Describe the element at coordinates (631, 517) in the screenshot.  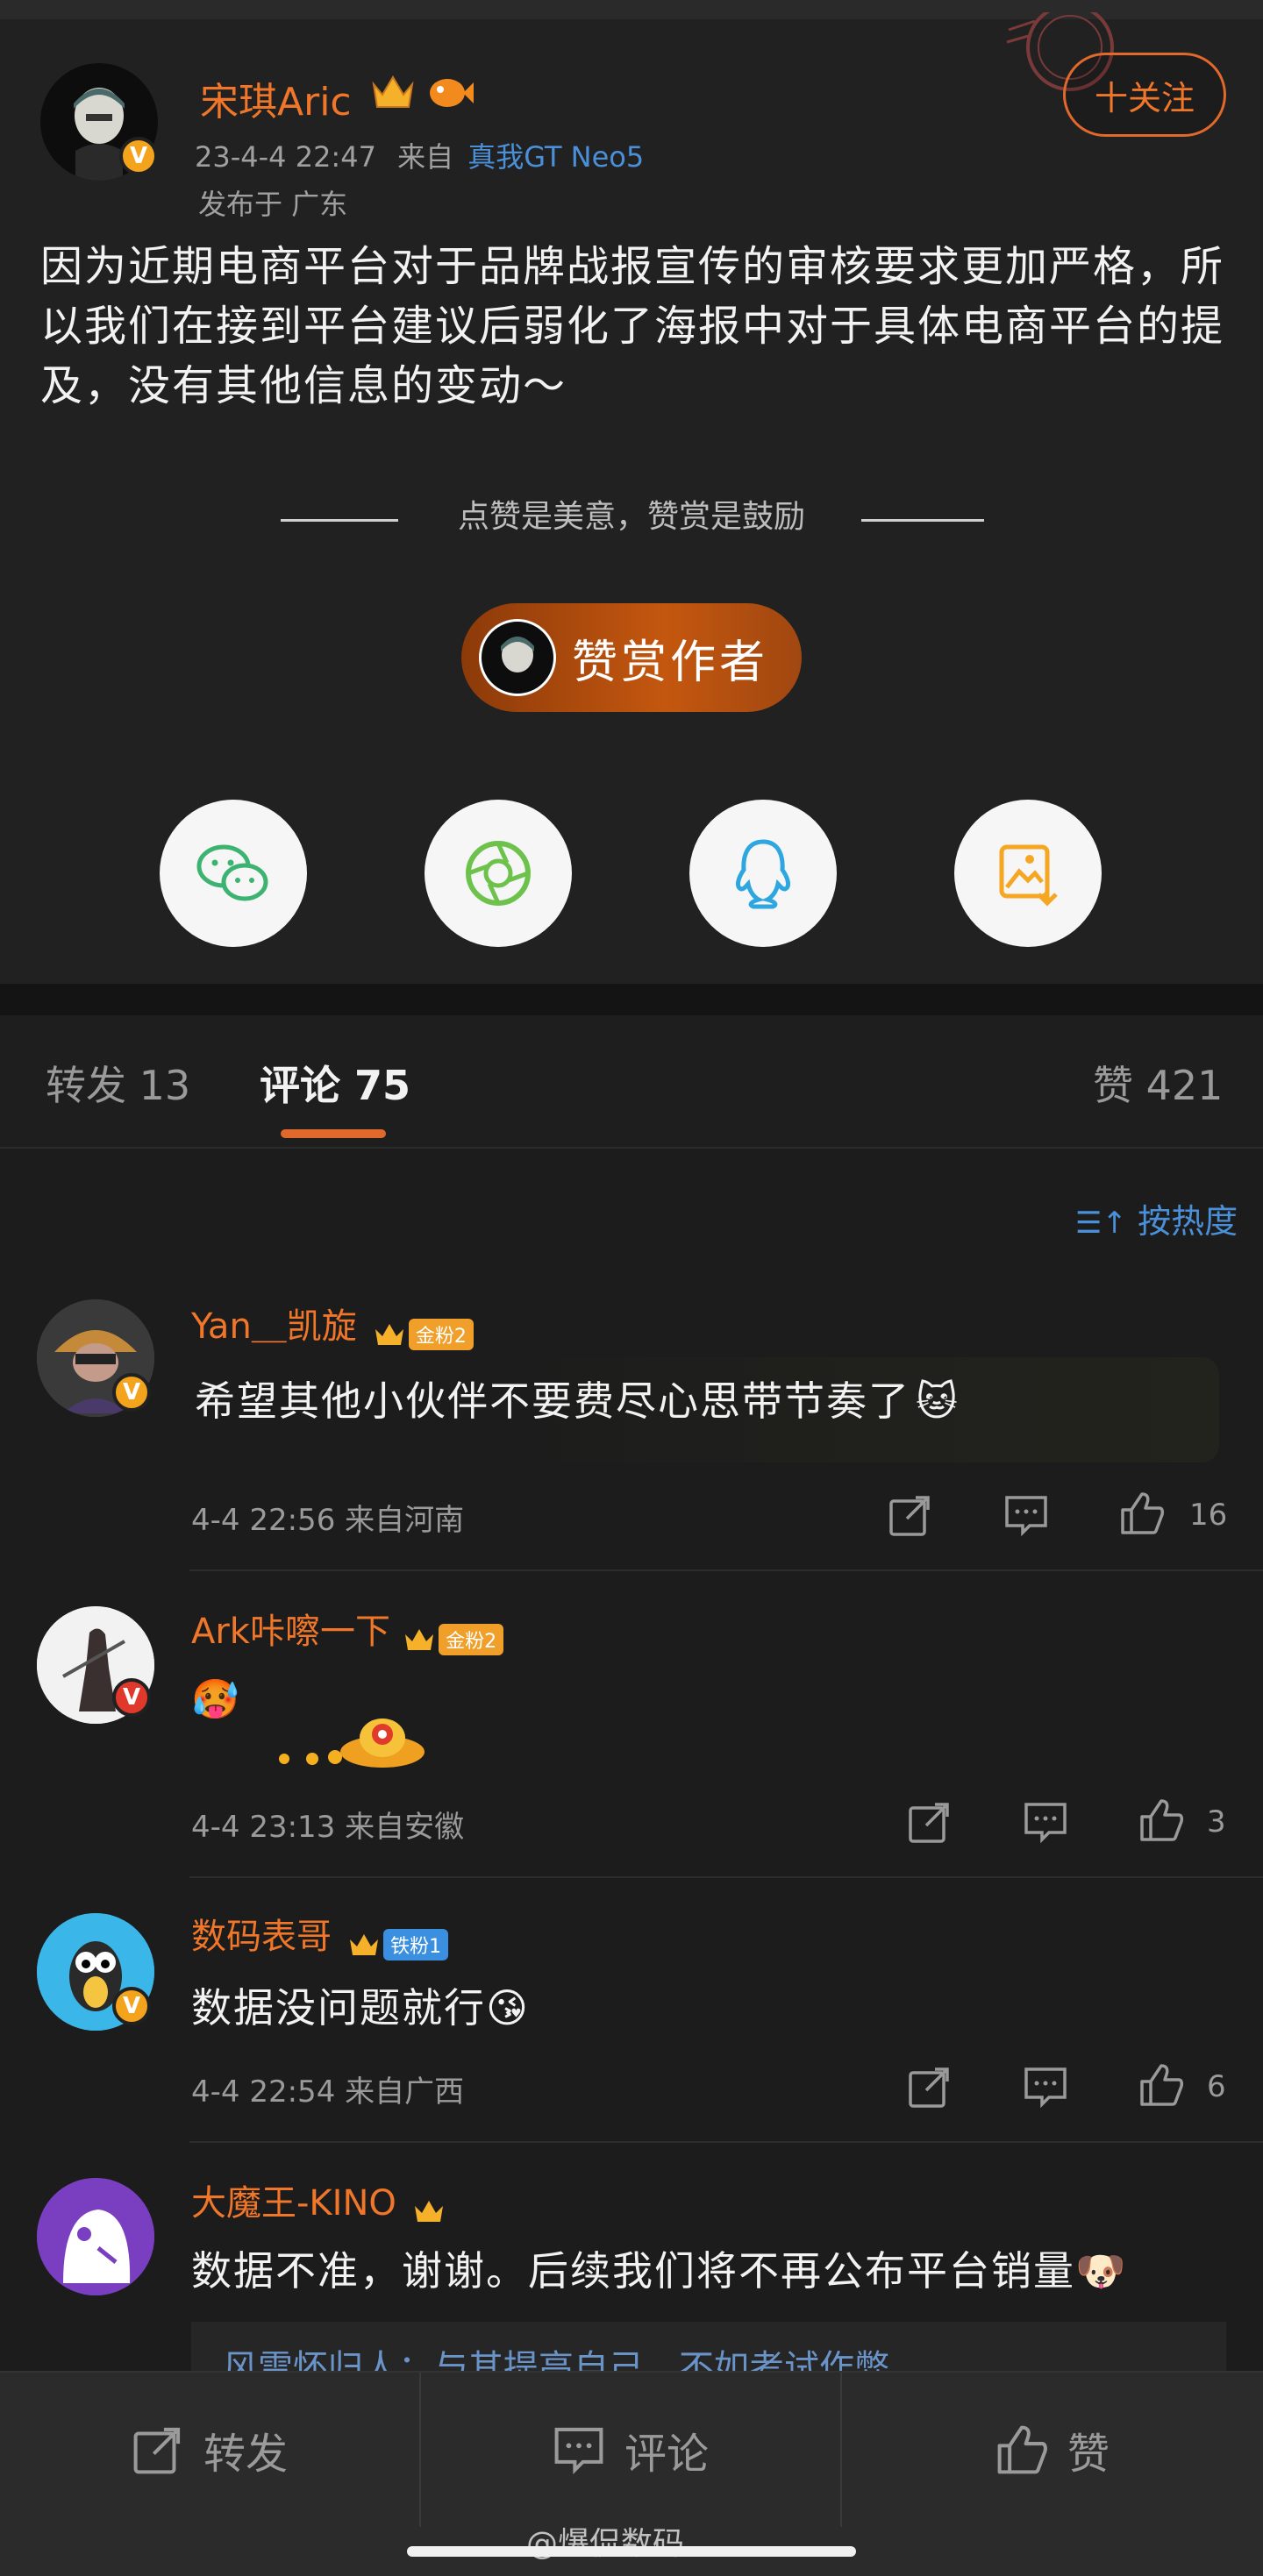
I see `reward-slogan: 点赞是美意，赞赏是鼓励` at that location.